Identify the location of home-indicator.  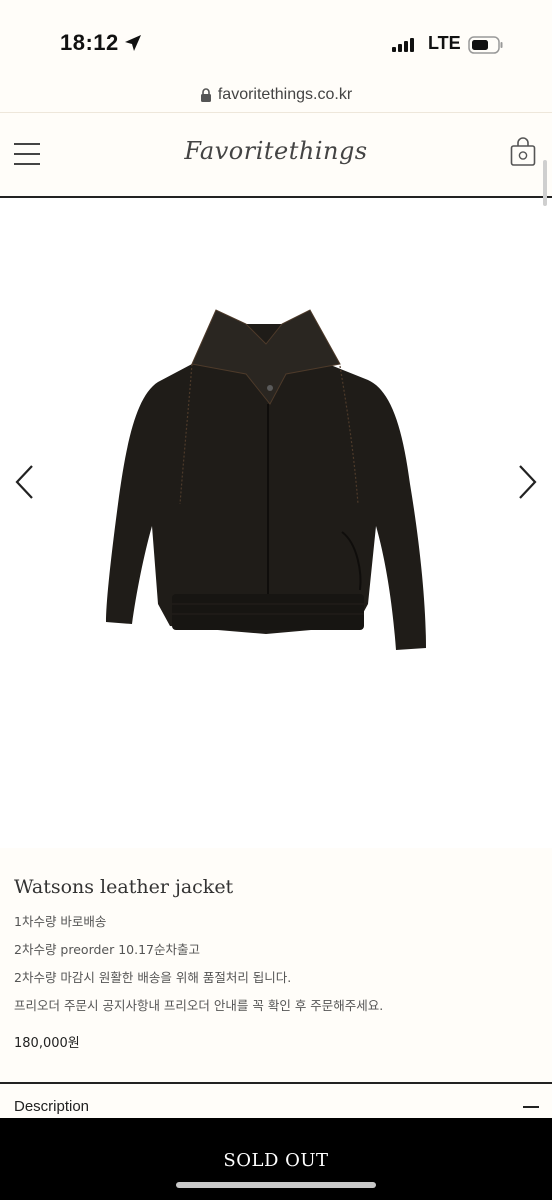
(276, 1185).